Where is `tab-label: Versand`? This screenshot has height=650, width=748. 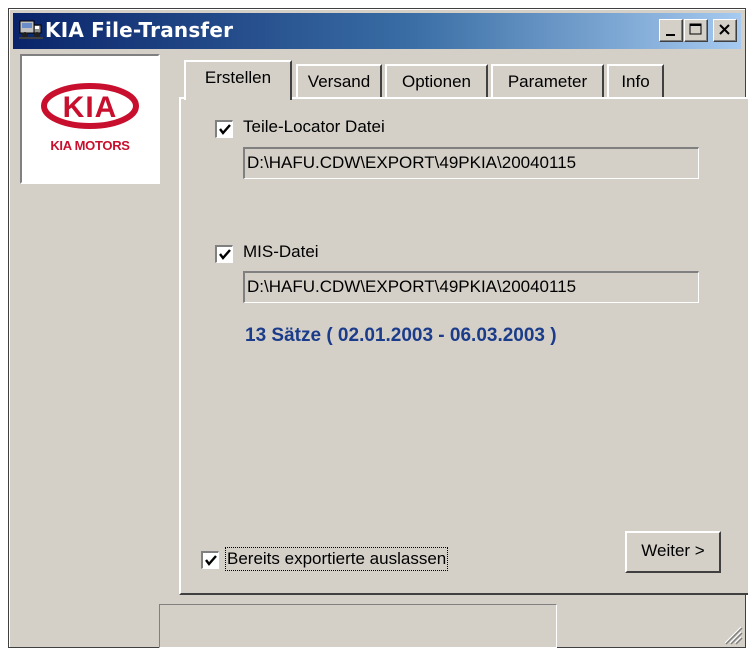
tab-label: Versand is located at coordinates (339, 81).